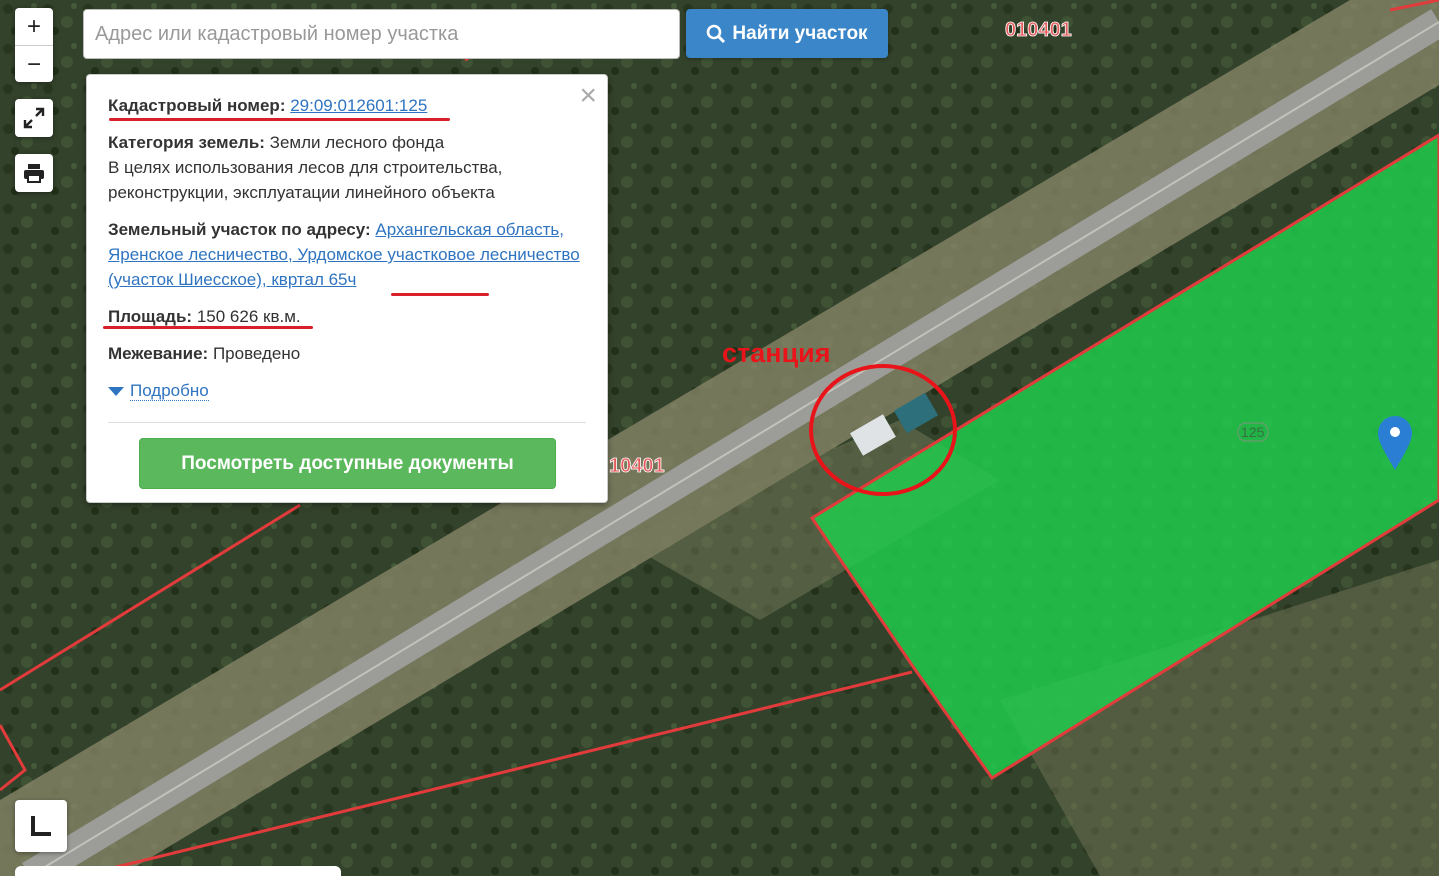 This screenshot has height=880, width=1439. Describe the element at coordinates (178, 873) in the screenshot. I see `bottom-panel` at that location.